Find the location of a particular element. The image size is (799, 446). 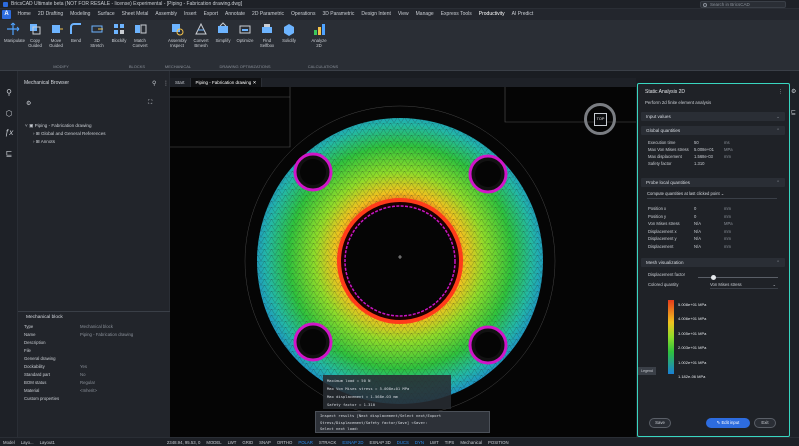

section-input-values: Input values ⌄ is located at coordinates (713, 116).